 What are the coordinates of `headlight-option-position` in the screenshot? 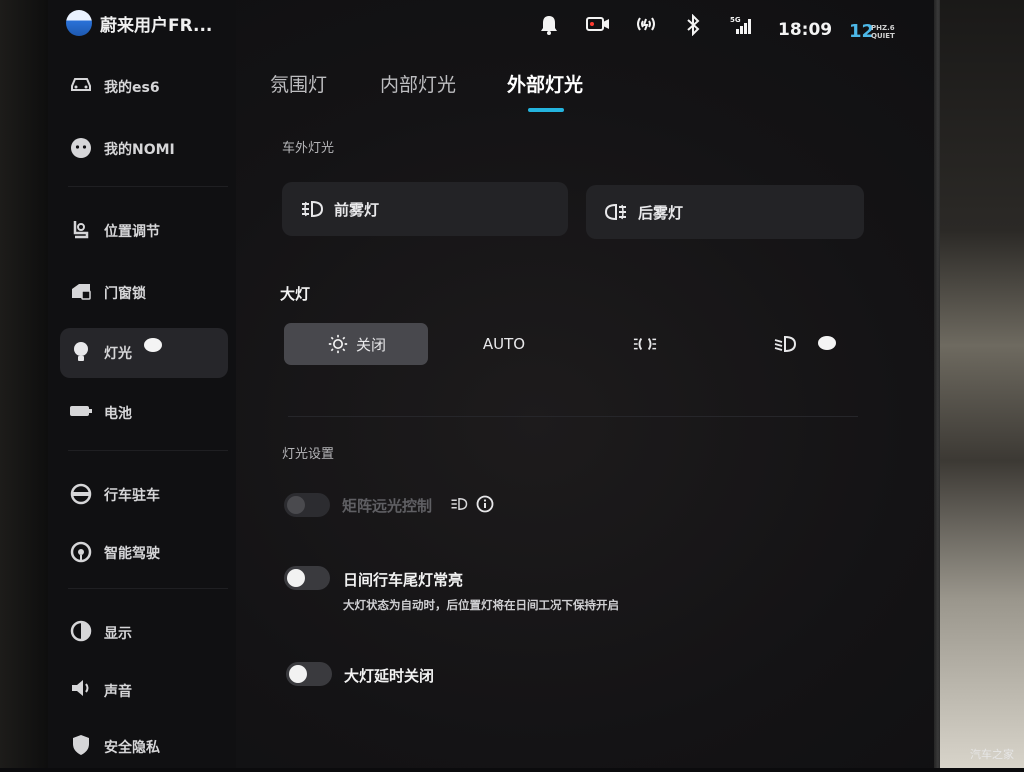 It's located at (645, 344).